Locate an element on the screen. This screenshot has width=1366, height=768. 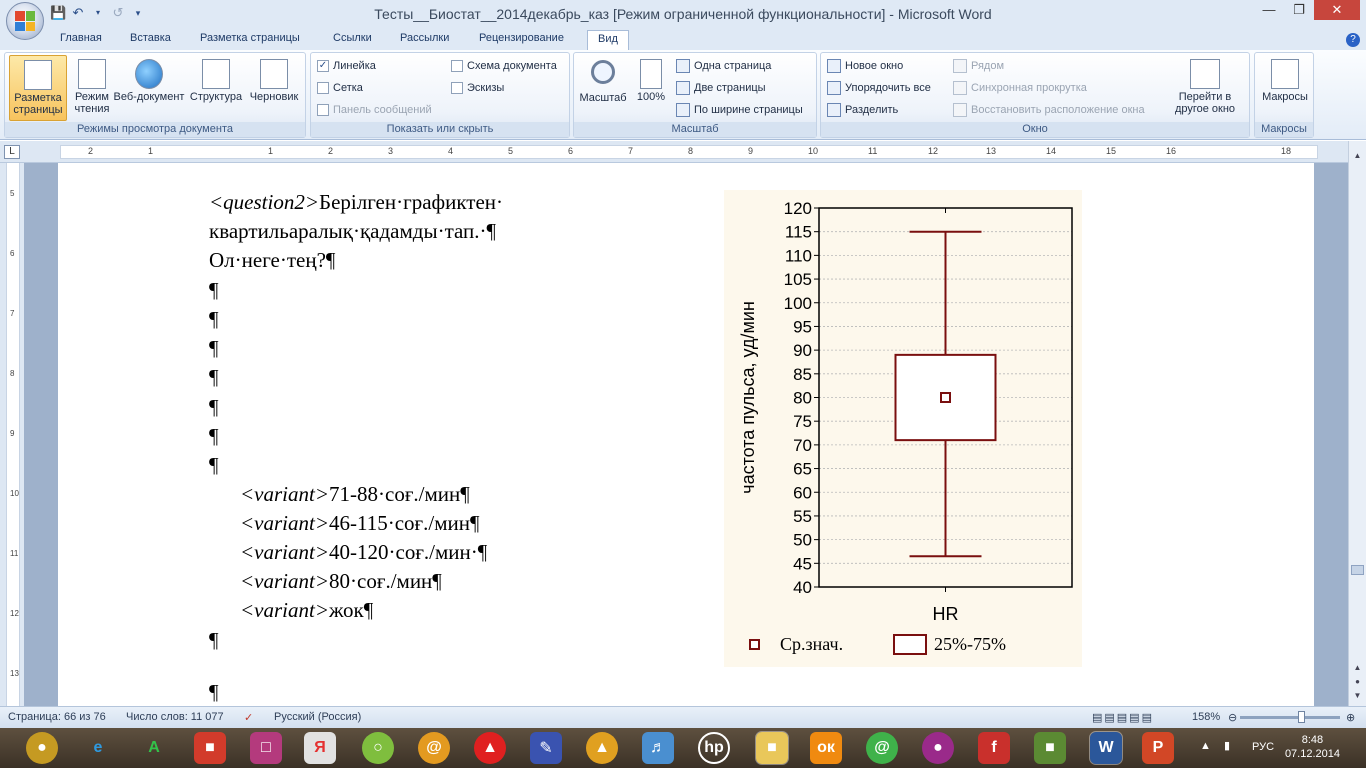
help-icon: ? is located at coordinates (1353, 40).